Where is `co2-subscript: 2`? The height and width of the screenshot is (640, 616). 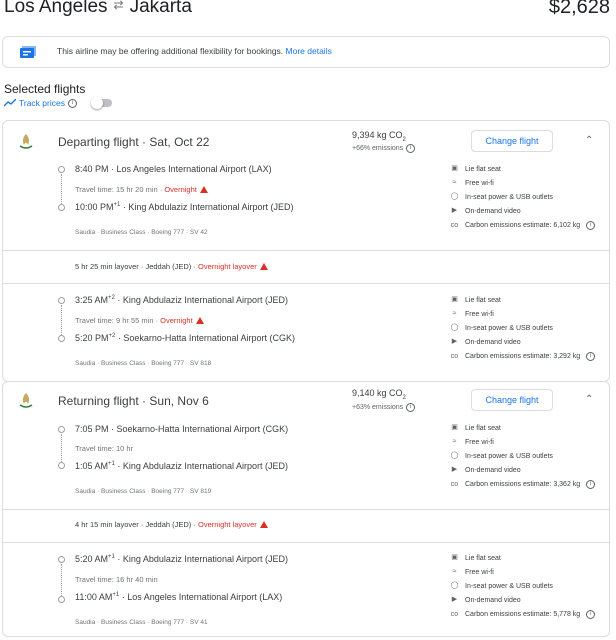 co2-subscript: 2 is located at coordinates (404, 397).